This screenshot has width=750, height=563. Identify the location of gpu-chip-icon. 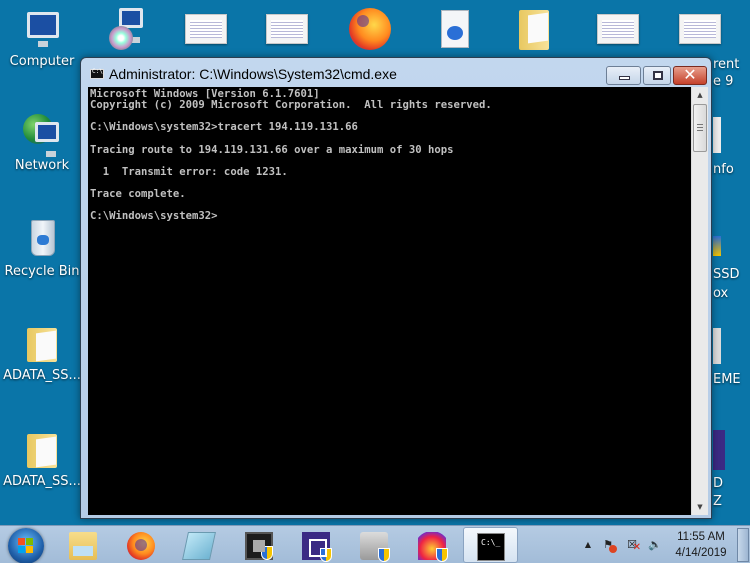
(259, 546).